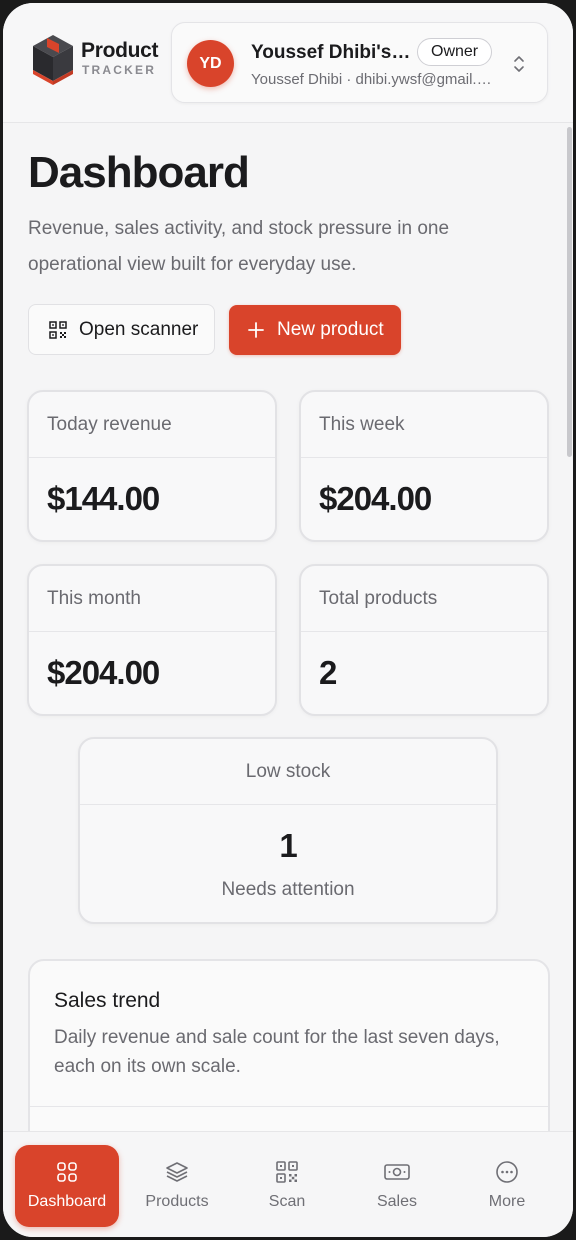 This screenshot has width=576, height=1240. I want to click on bottom-nav: Dashboard Products Scan Sales More, so click(288, 1184).